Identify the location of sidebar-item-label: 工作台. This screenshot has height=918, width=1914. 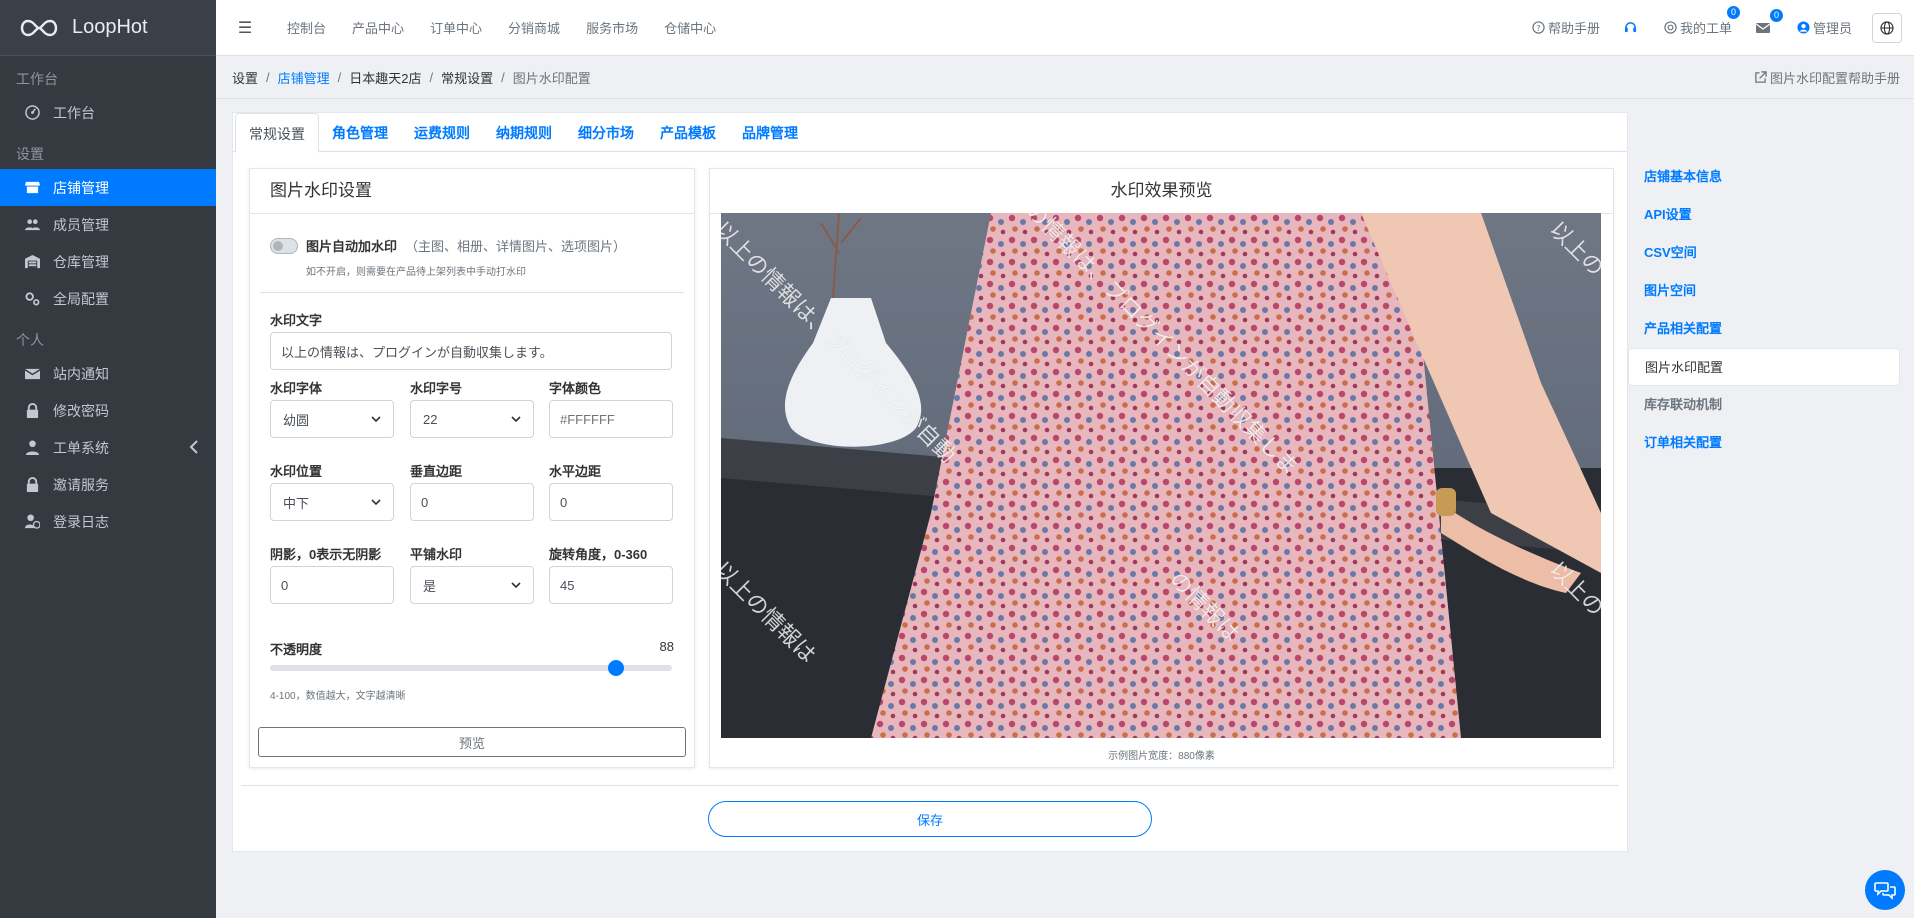
(74, 112).